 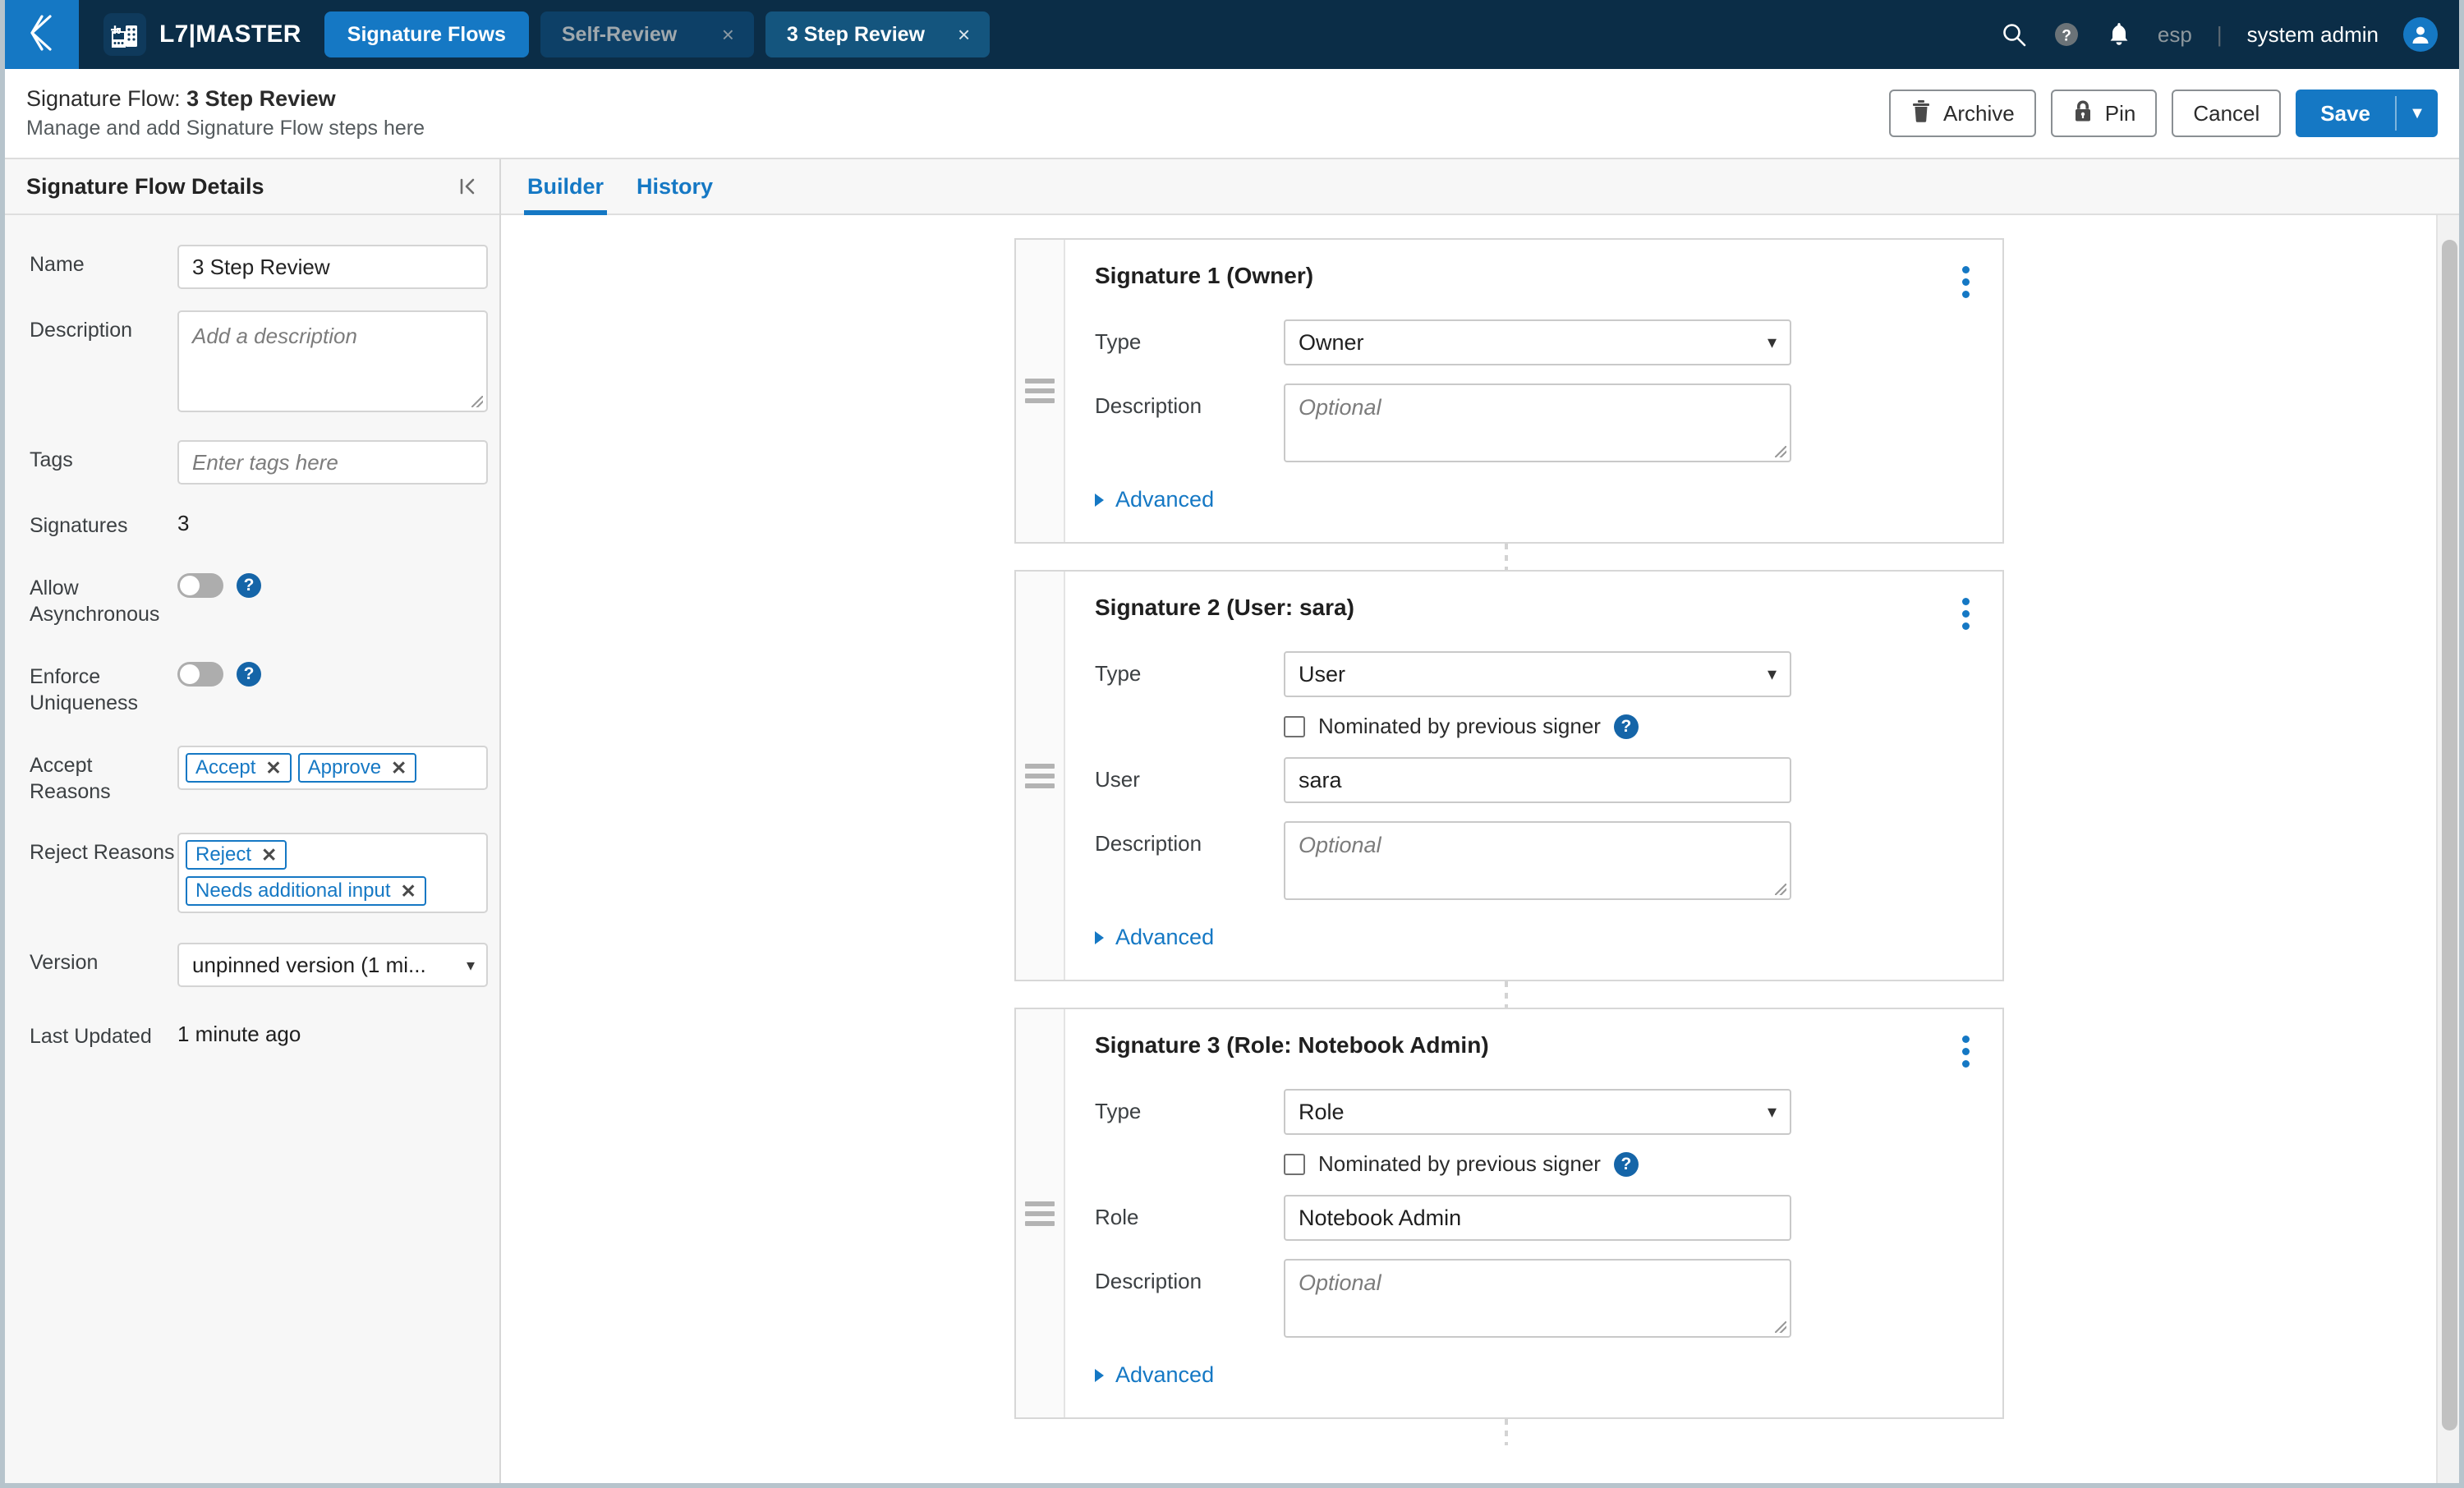 I want to click on chip-reject: Reject ✕, so click(x=236, y=855).